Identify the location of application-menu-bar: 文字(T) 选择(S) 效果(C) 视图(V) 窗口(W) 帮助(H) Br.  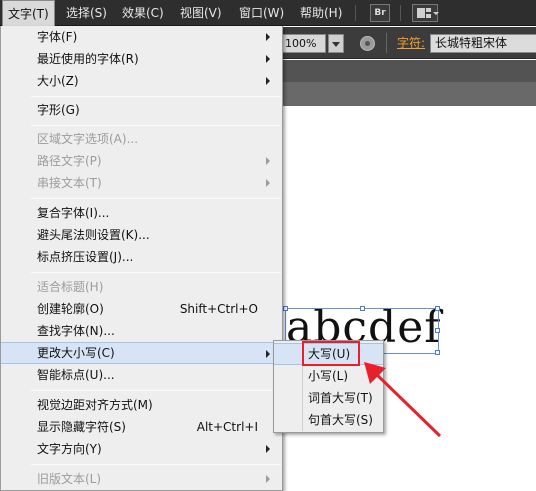
(268, 13).